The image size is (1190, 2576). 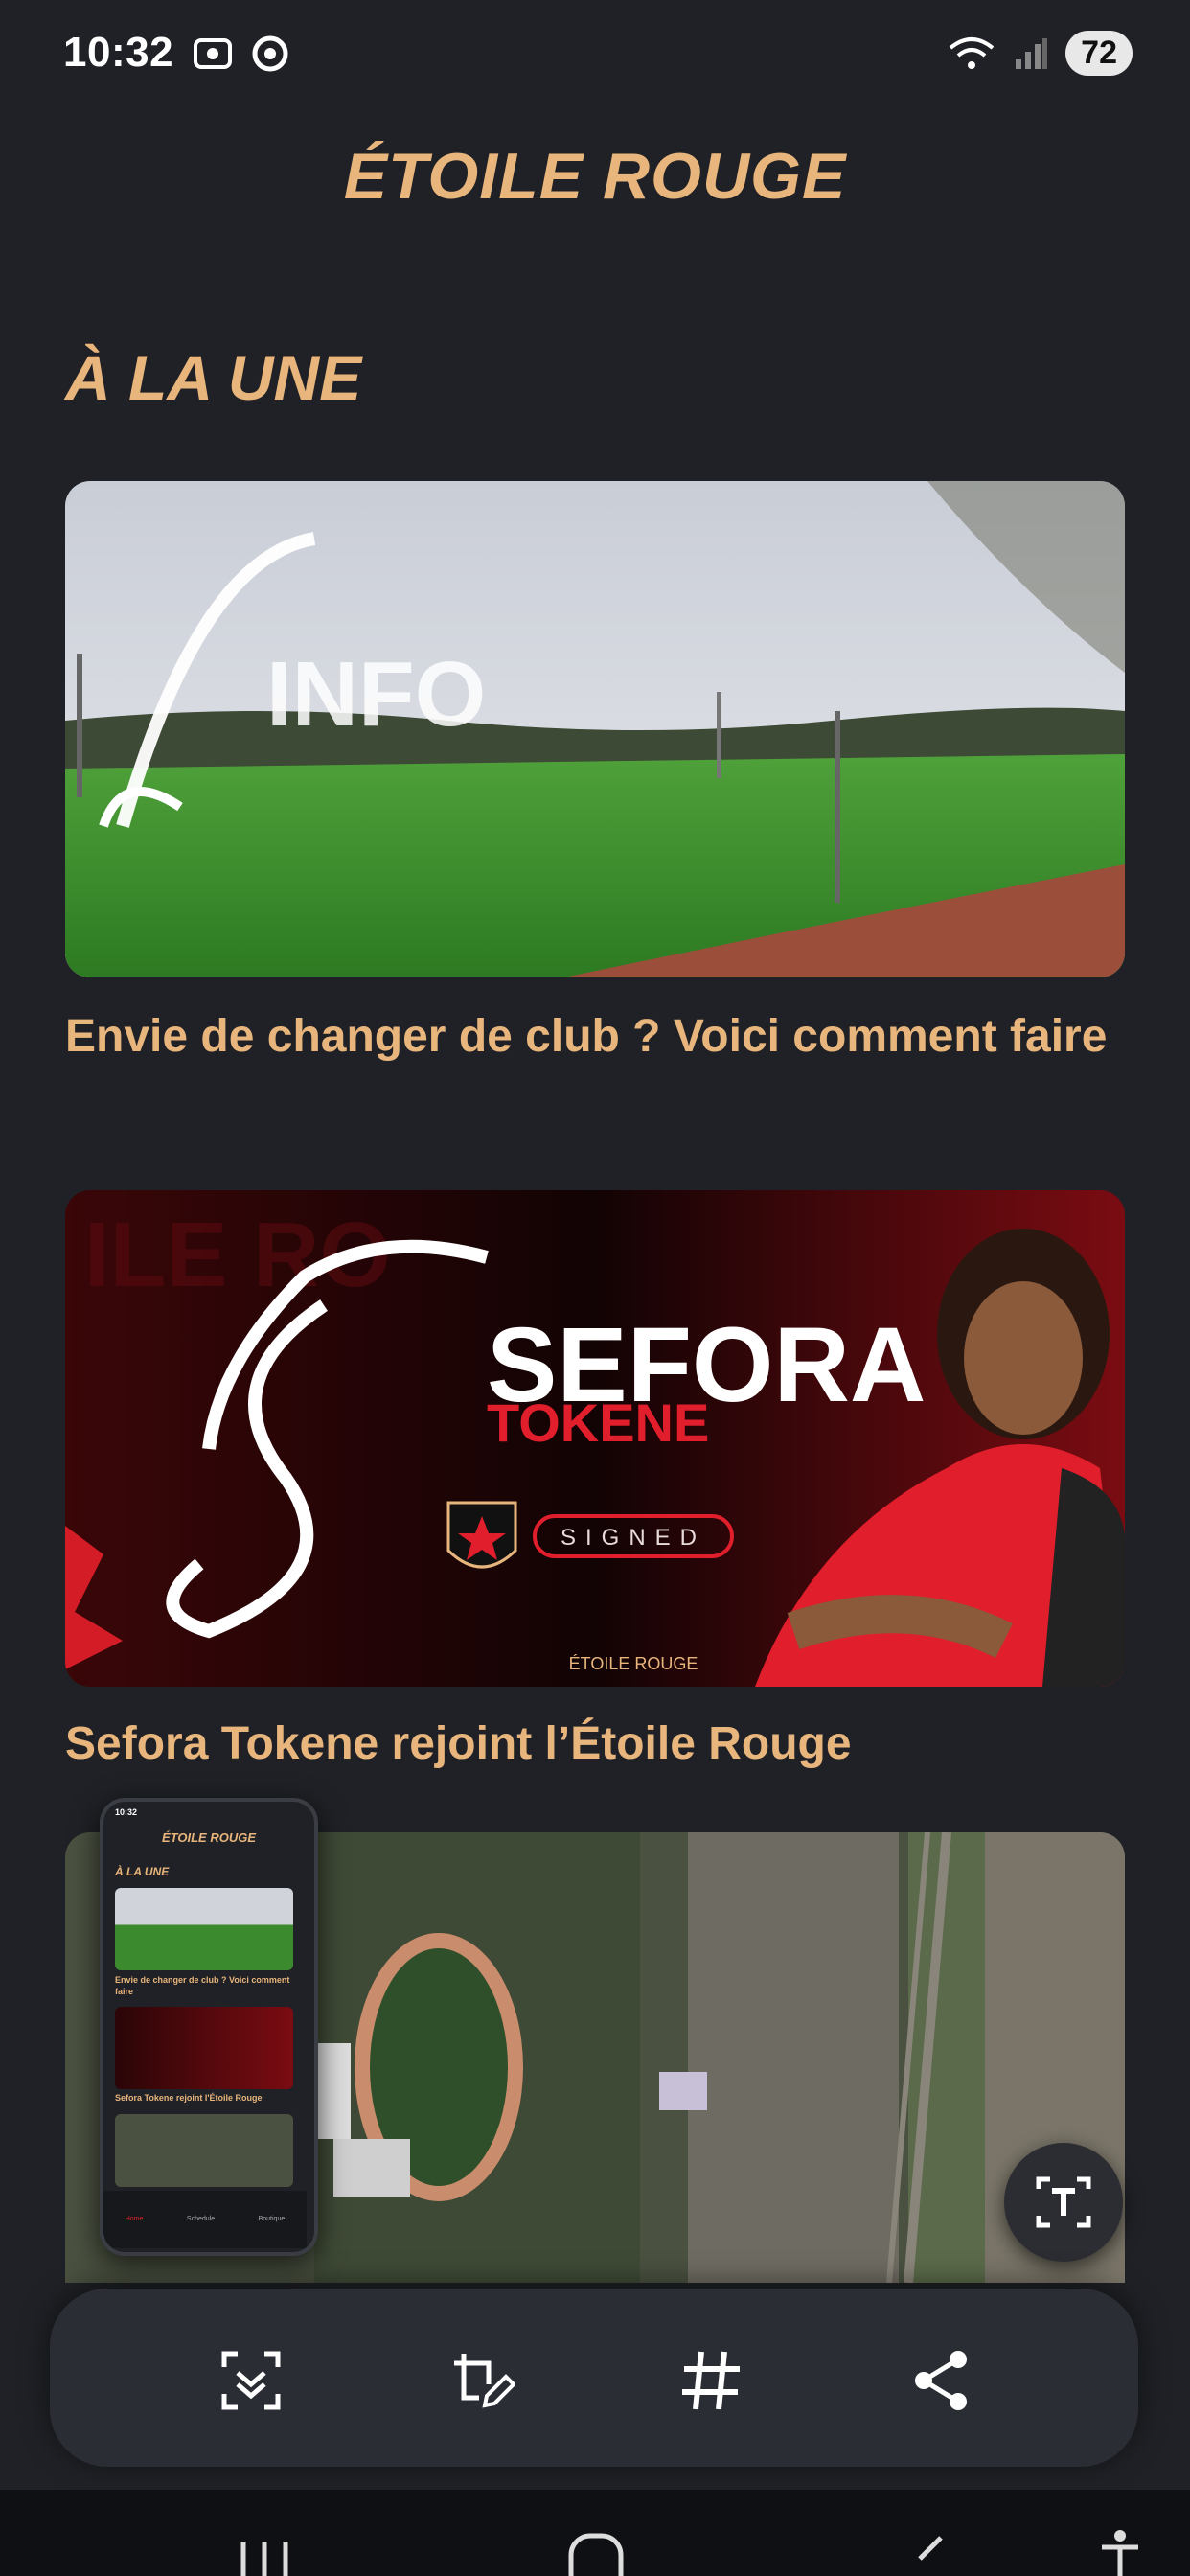 I want to click on thumb-tab-boutique: Boutique, so click(x=272, y=2219).